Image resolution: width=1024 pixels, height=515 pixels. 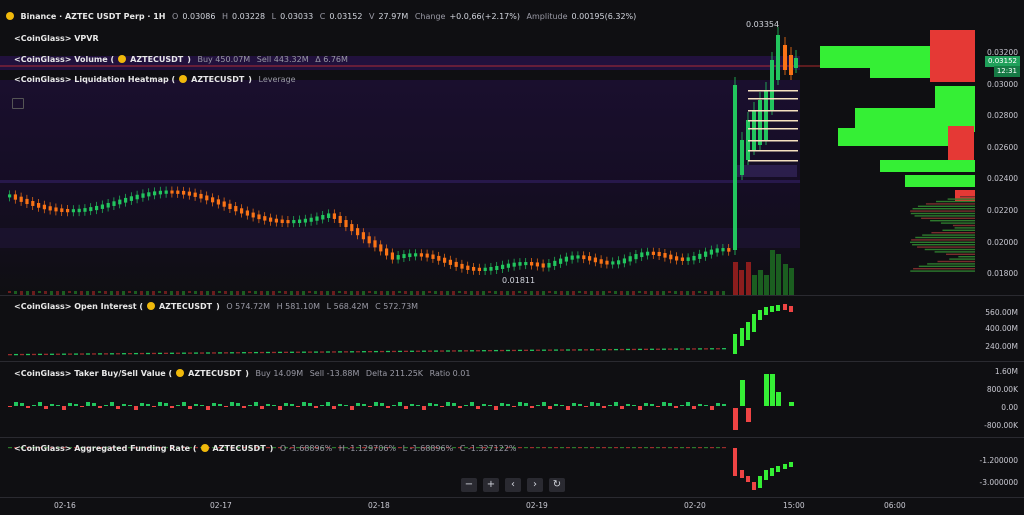 I want to click on oi-symbol: AZTECUSDT, so click(x=185, y=306).